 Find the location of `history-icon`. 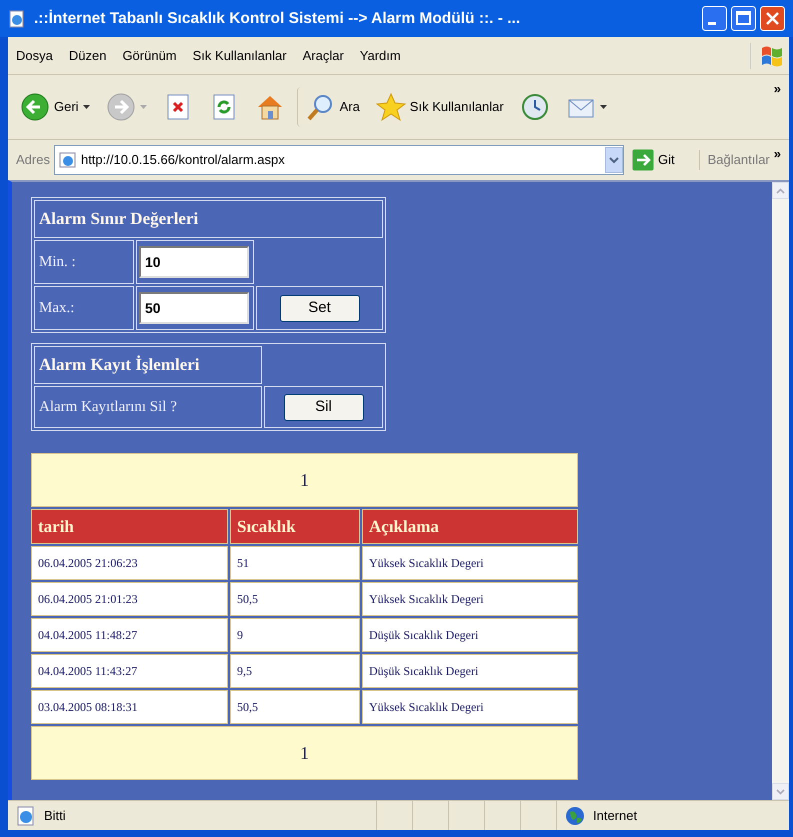

history-icon is located at coordinates (535, 107).